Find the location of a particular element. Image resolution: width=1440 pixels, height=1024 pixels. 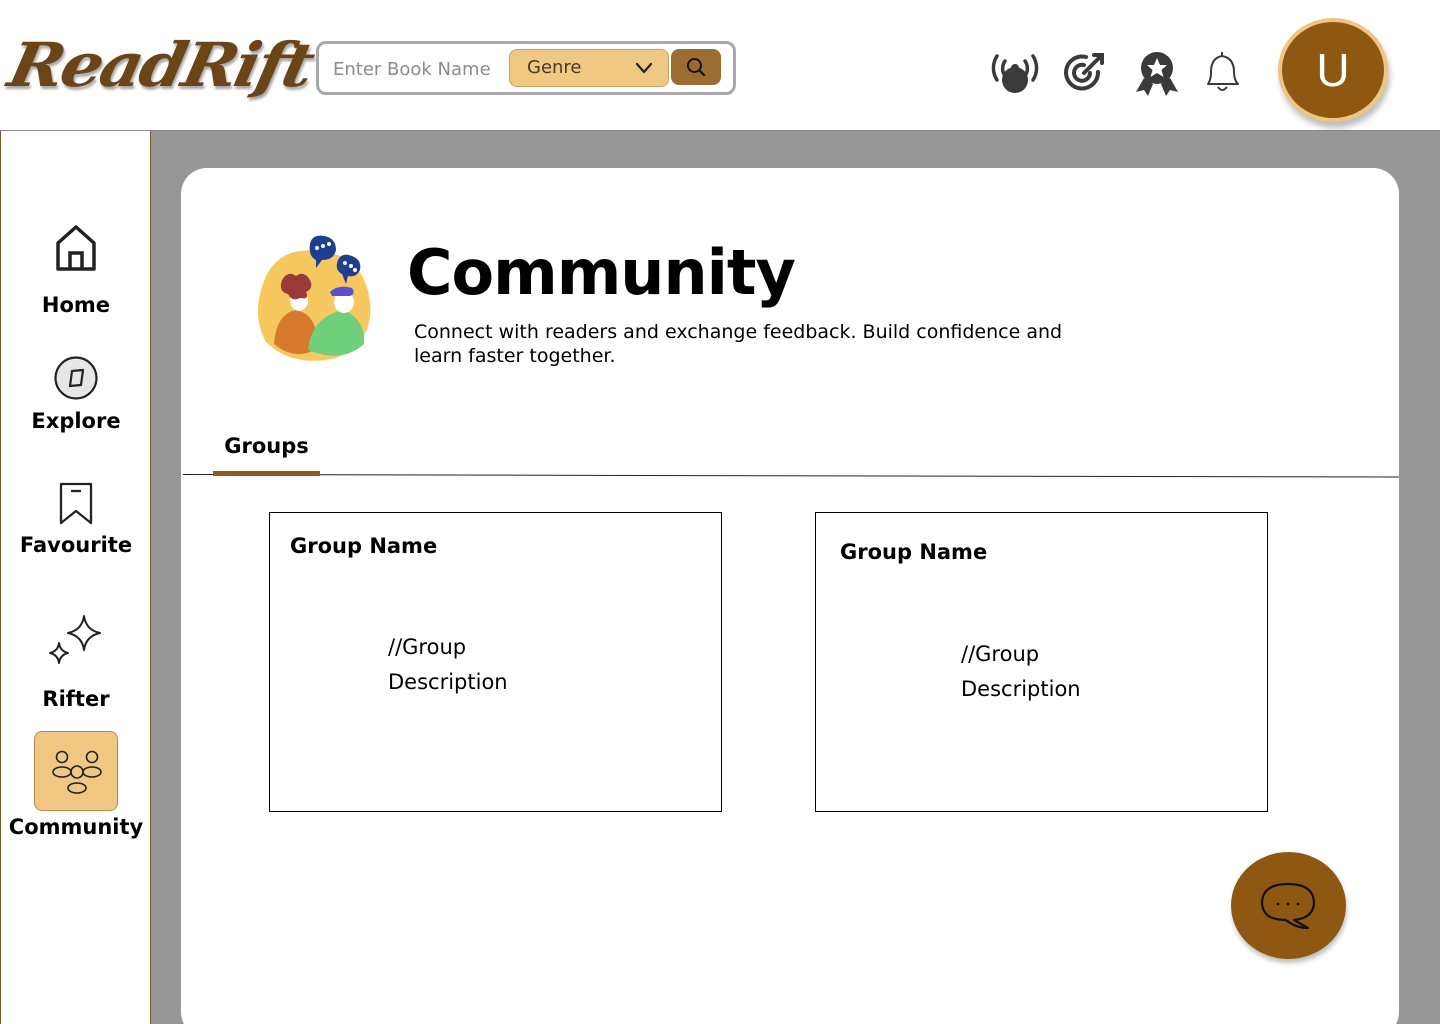

community-icon is located at coordinates (77, 772).